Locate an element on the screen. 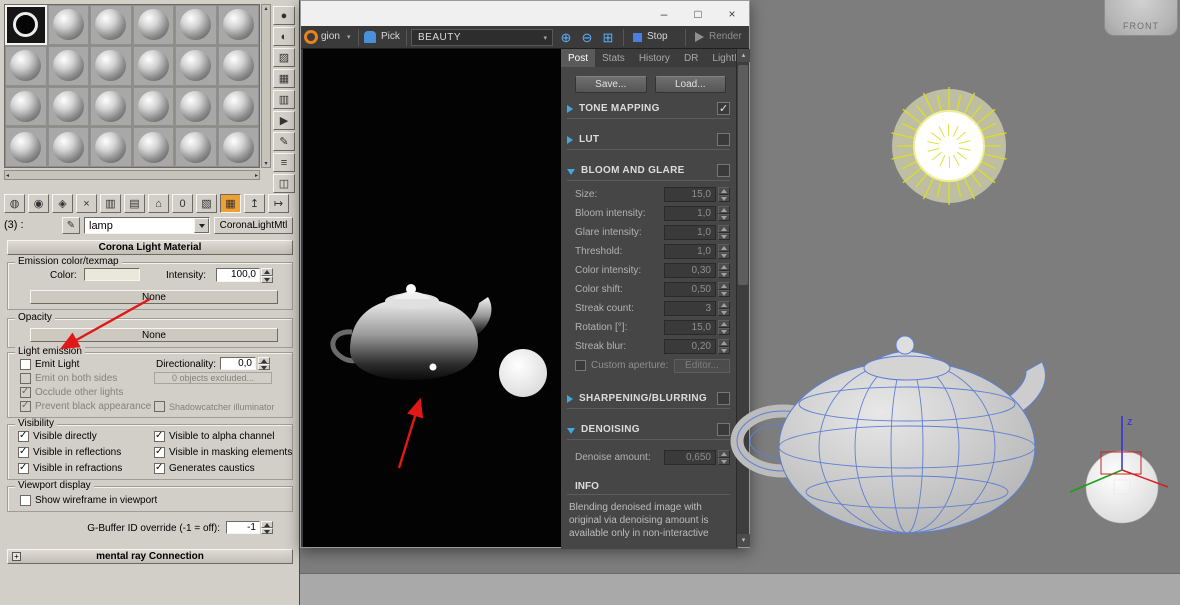 This screenshot has width=1180, height=605. background-icon: ▨ is located at coordinates (284, 57).